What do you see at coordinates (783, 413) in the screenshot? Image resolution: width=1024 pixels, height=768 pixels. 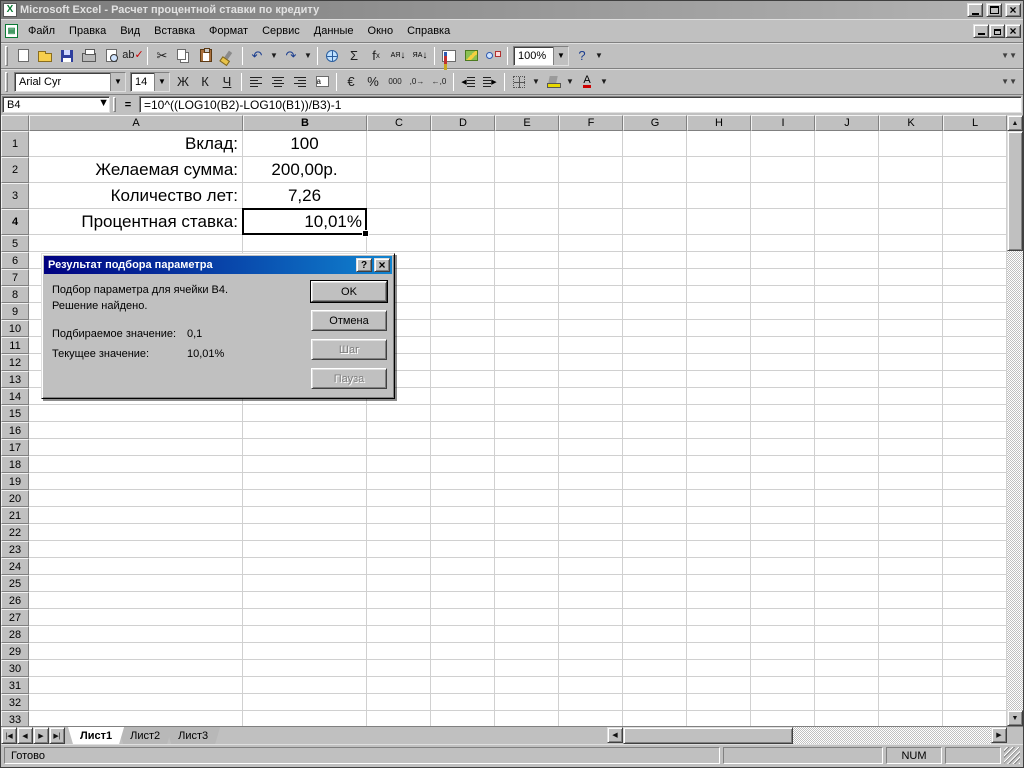 I see `cell-I15` at bounding box center [783, 413].